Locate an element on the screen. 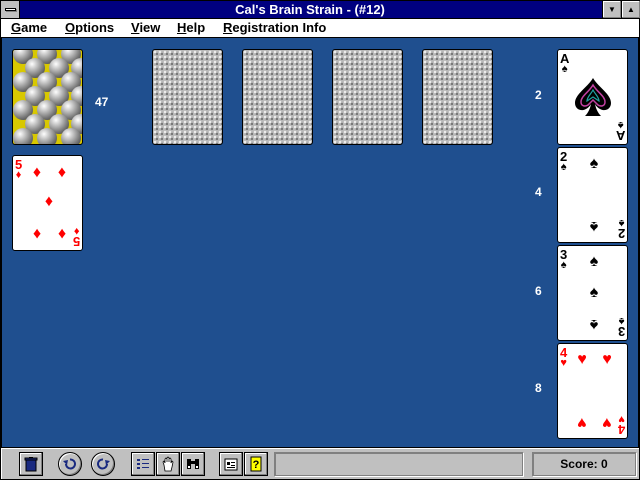 Image resolution: width=640 pixels, height=480 pixels. large-spade-icon is located at coordinates (593, 97).